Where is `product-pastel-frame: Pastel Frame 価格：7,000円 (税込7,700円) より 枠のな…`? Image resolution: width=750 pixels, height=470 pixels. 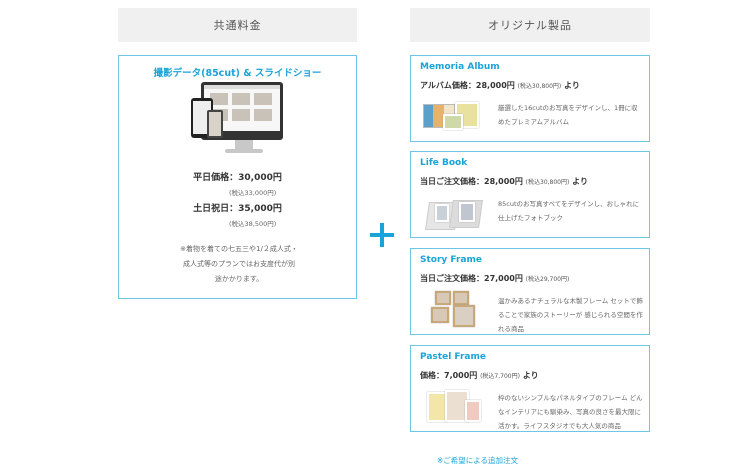
product-pastel-frame: Pastel Frame 価格：7,000円 (税込7,700円) より 枠のな… is located at coordinates (530, 388).